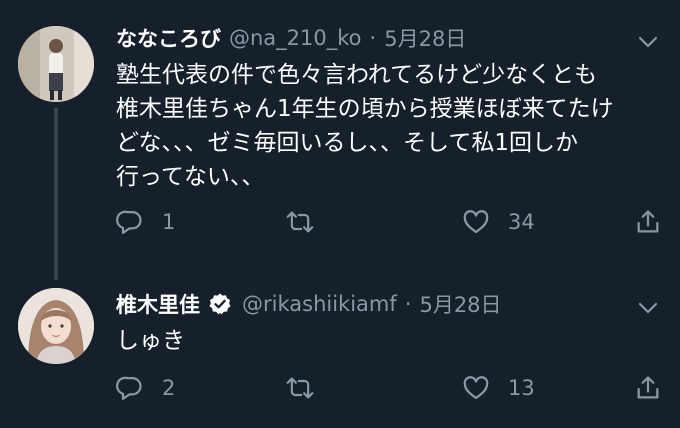 This screenshot has height=428, width=680. I want to click on tweet-header: 椎木里佳 @rikashiikiamf · 5月28日, so click(309, 304).